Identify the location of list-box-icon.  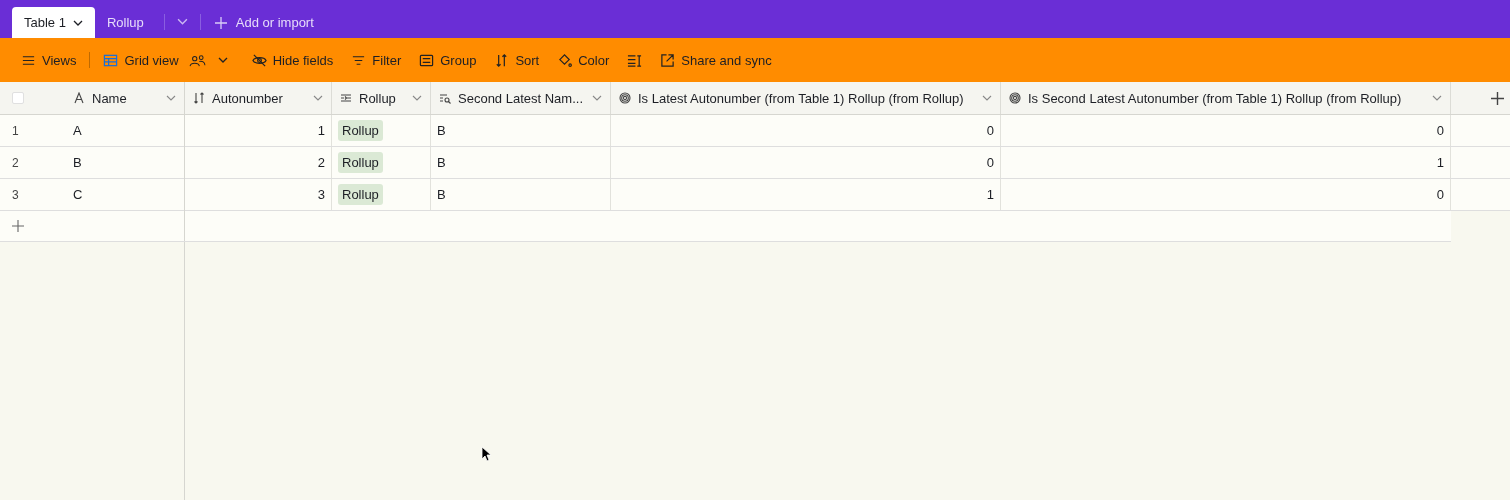
(427, 60).